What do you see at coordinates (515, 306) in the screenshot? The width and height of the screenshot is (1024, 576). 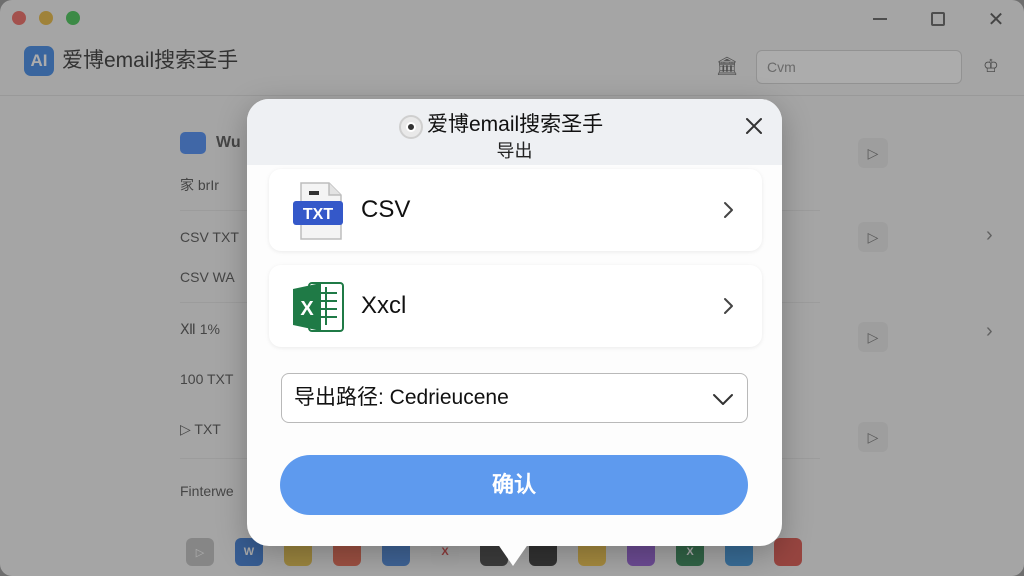 I see `export-excel-option: X Xxcl` at bounding box center [515, 306].